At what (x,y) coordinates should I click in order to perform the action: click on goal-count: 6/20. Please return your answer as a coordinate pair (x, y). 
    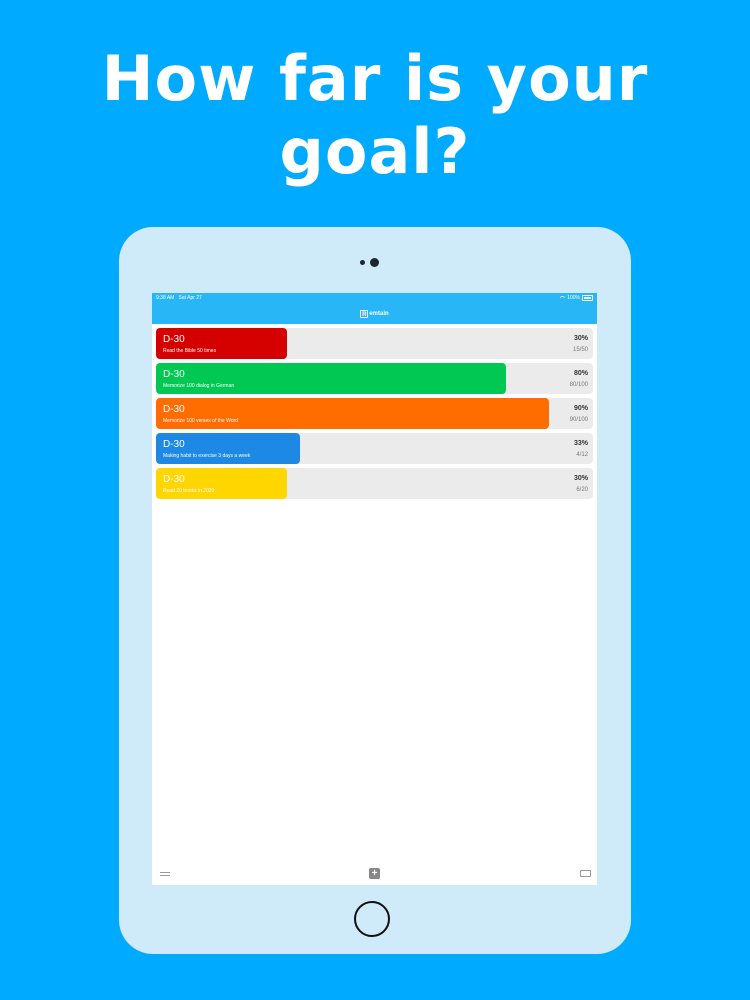
    Looking at the image, I should click on (582, 490).